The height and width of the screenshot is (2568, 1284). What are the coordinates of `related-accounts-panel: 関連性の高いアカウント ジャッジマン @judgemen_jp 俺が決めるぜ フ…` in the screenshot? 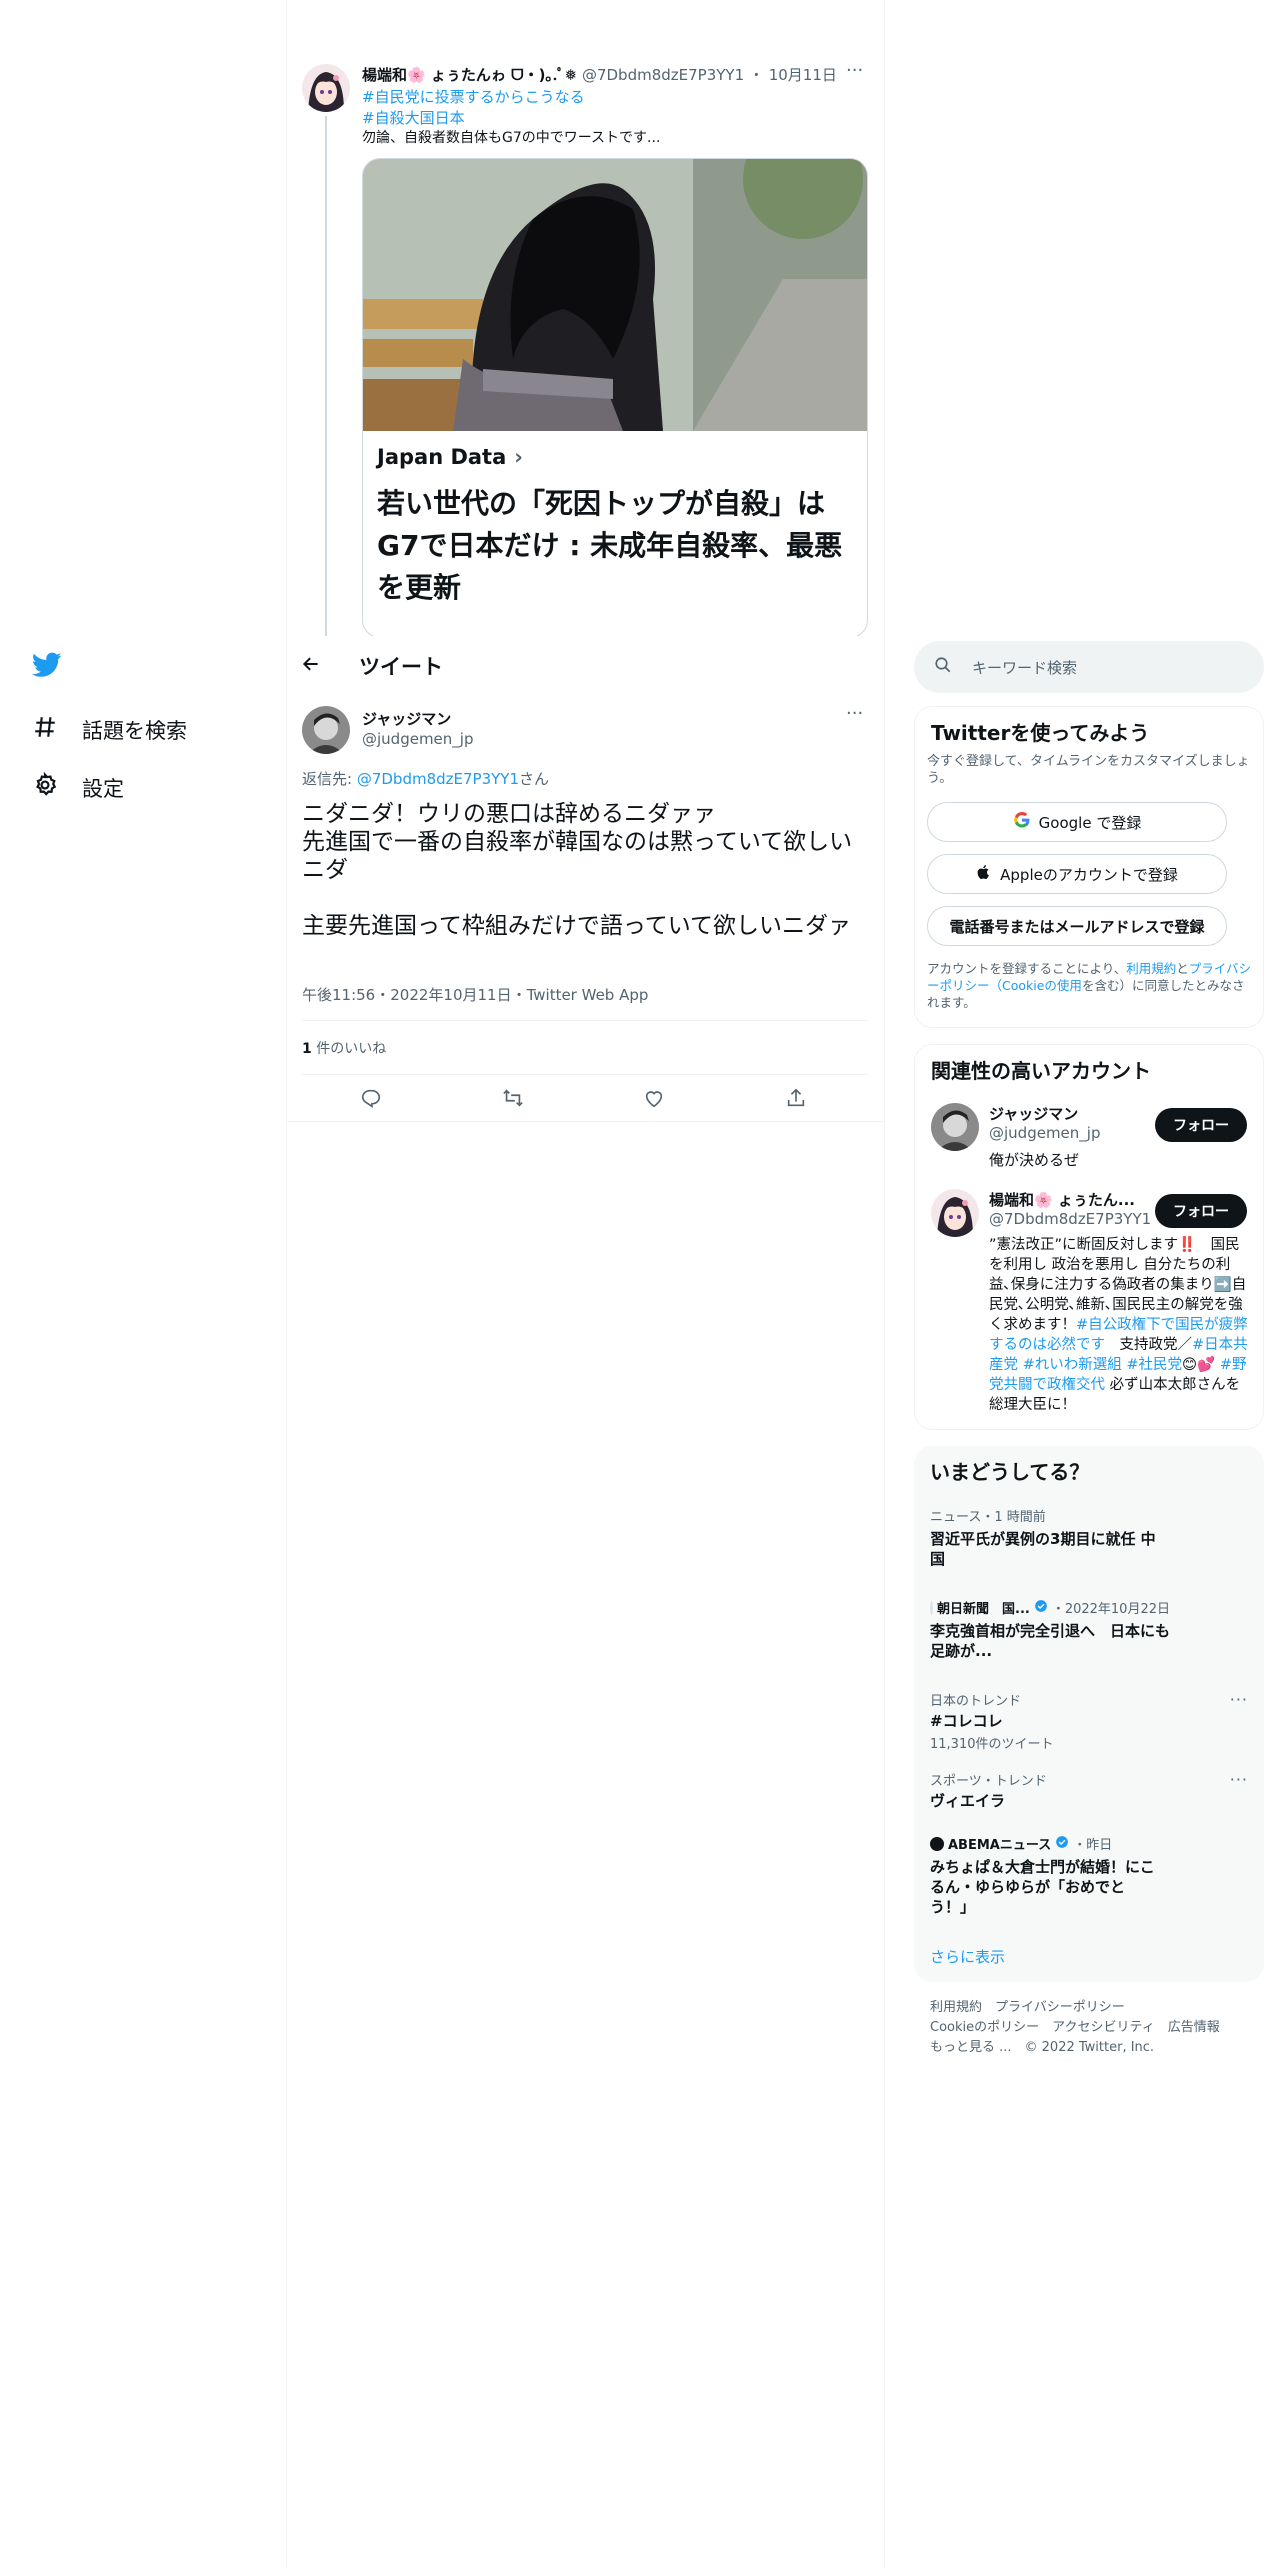 It's located at (1089, 1237).